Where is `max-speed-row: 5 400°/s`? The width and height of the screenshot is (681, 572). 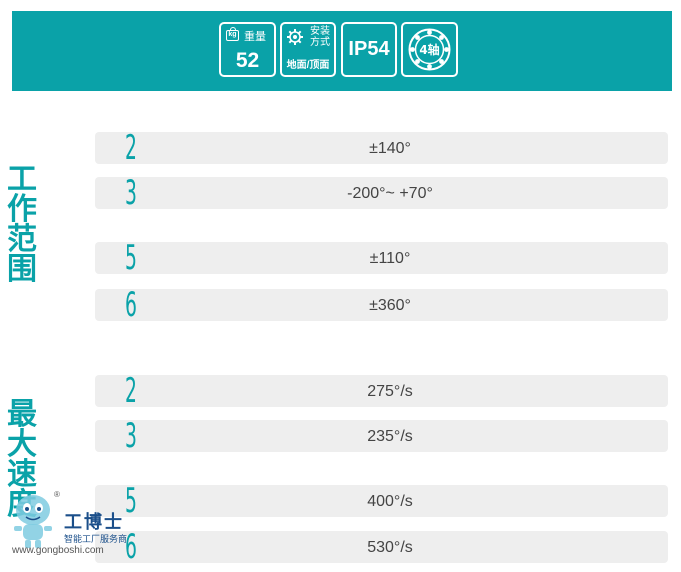 max-speed-row: 5 400°/s is located at coordinates (381, 501).